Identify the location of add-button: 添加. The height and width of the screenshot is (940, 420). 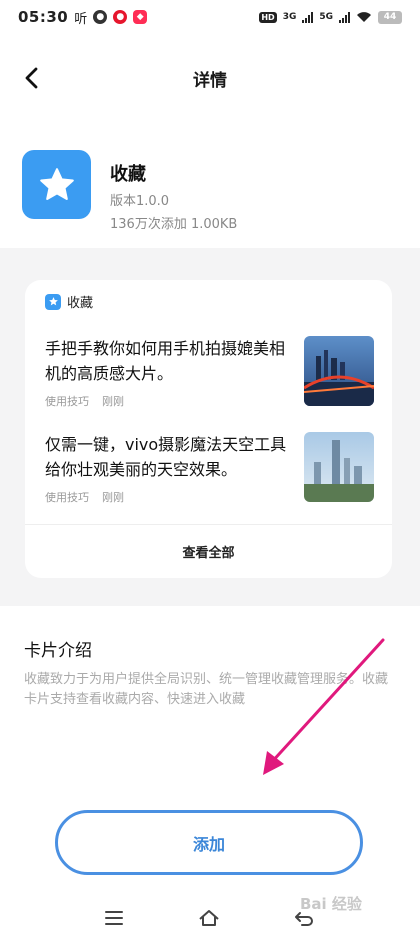
(209, 842).